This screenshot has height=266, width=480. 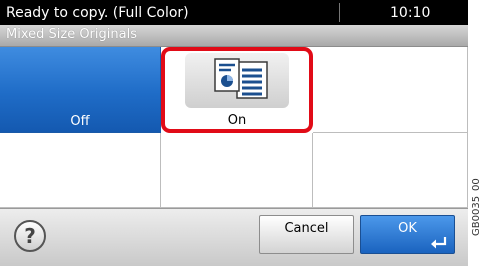 I want to click on on-option-button: On, so click(x=237, y=90).